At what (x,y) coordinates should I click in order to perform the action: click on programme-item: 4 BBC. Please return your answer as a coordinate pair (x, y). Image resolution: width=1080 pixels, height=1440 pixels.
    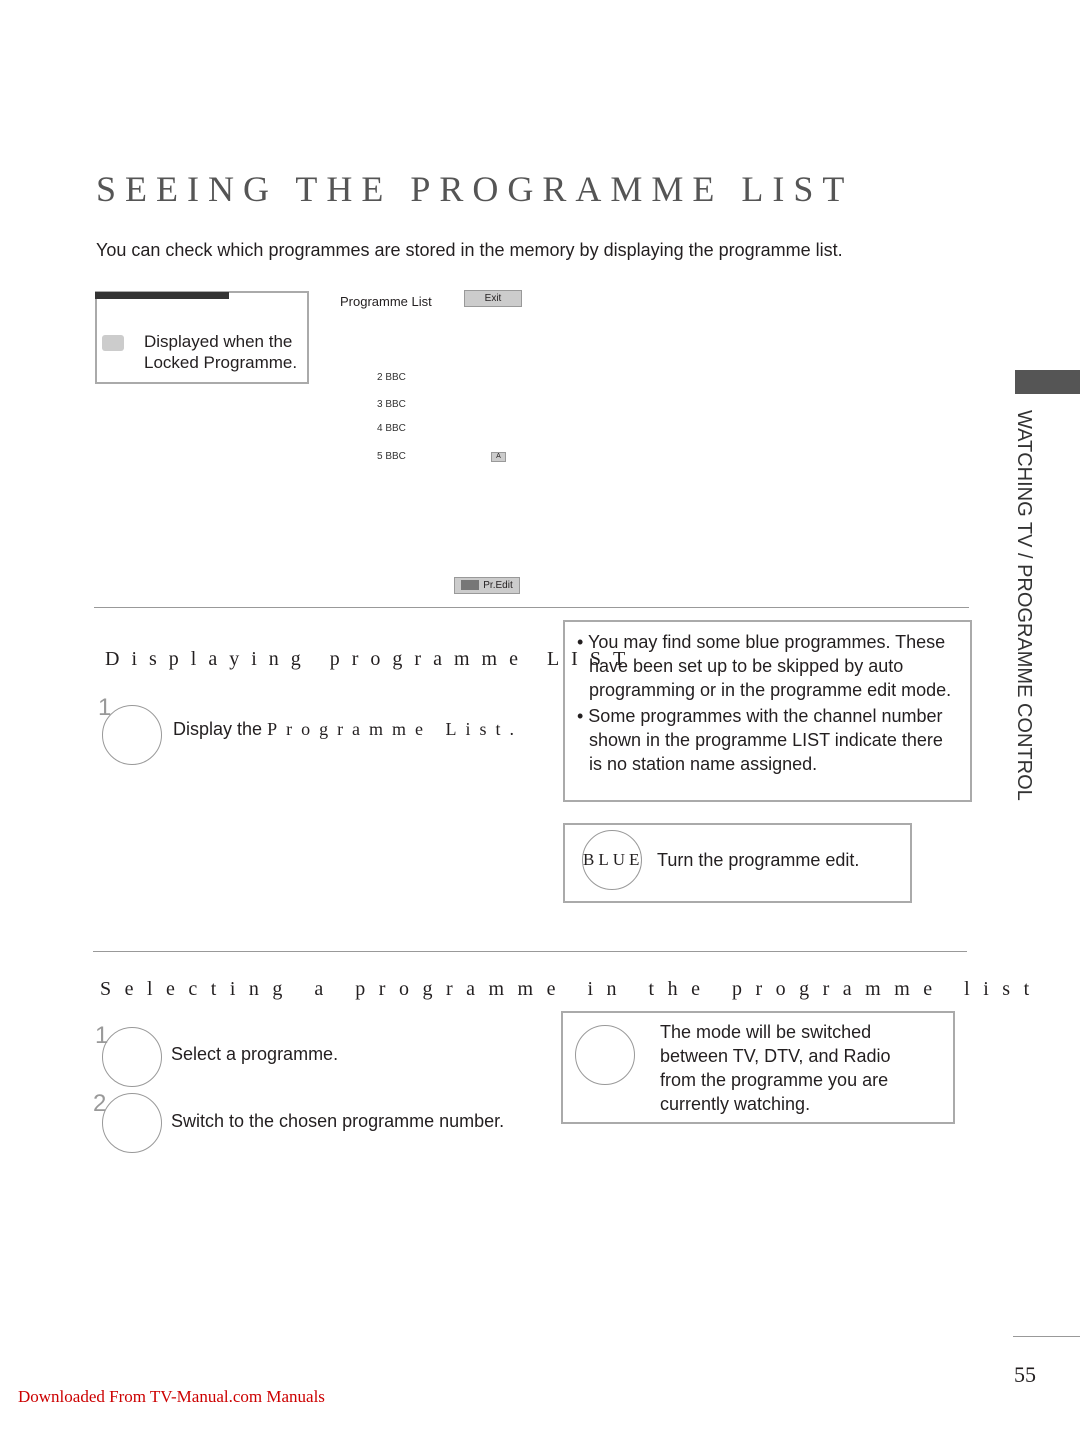
    Looking at the image, I should click on (391, 428).